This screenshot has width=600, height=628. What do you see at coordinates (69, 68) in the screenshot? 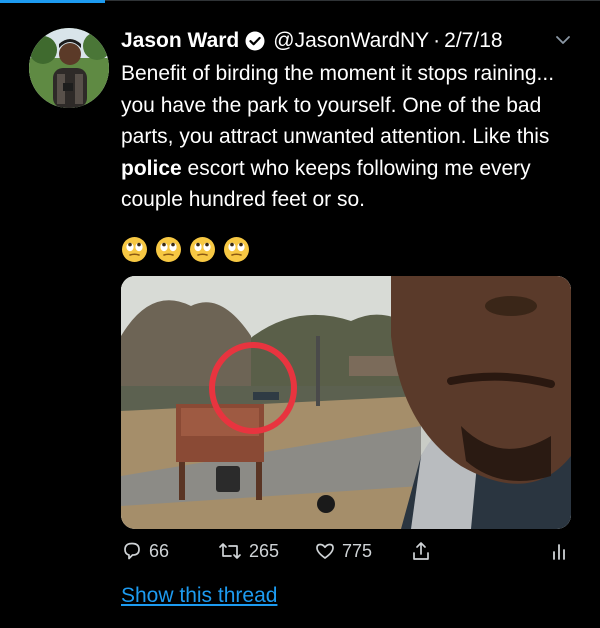
I see `avatar` at bounding box center [69, 68].